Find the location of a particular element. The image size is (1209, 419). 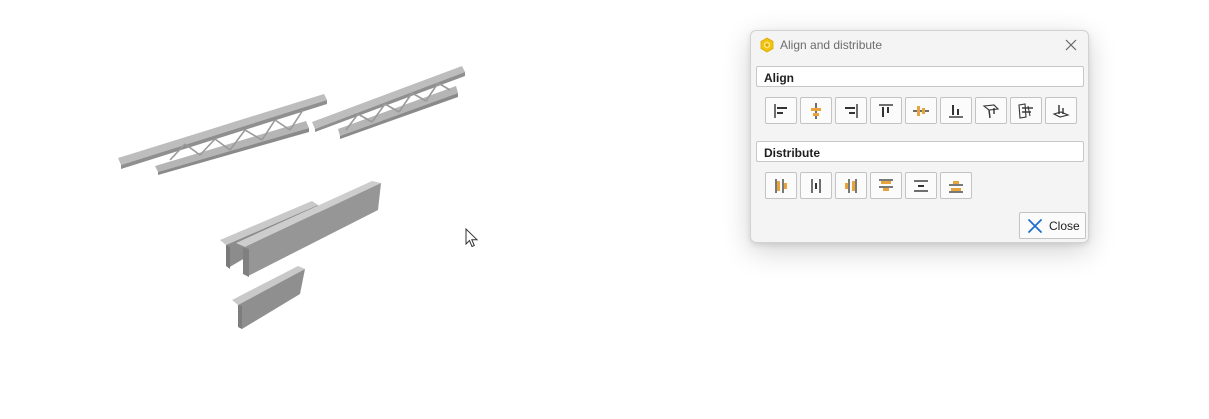

align-center-horizontal-icon is located at coordinates (816, 110).